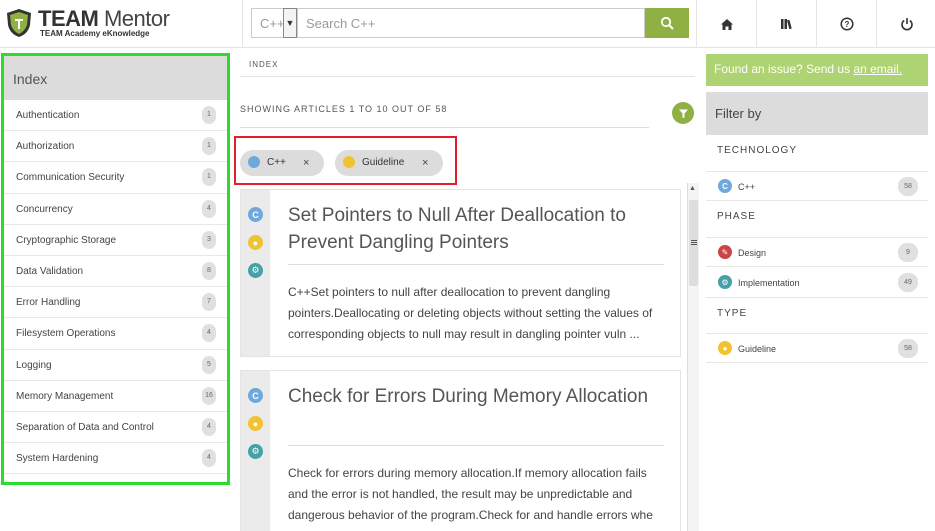  I want to click on index-item: Separation of Data and Control 4, so click(115, 428).